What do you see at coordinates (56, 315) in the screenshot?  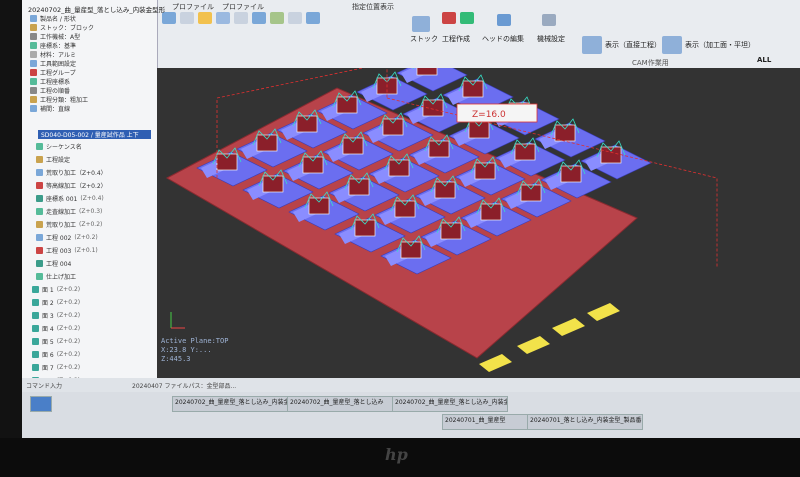 I see `tree-item: 面 3 (Z+0.2)` at bounding box center [56, 315].